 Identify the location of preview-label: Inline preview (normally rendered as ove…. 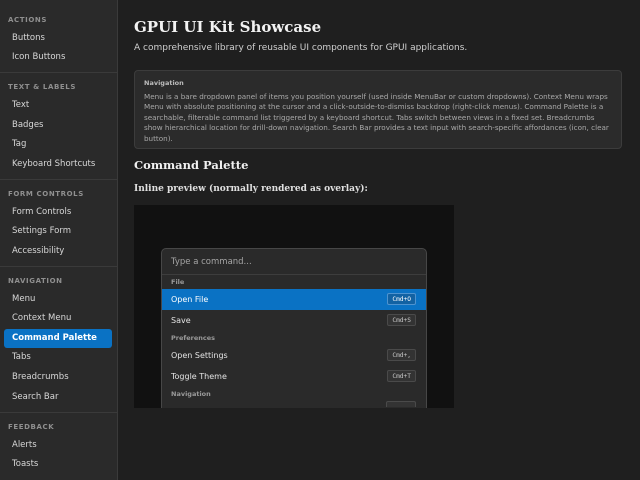
(251, 189).